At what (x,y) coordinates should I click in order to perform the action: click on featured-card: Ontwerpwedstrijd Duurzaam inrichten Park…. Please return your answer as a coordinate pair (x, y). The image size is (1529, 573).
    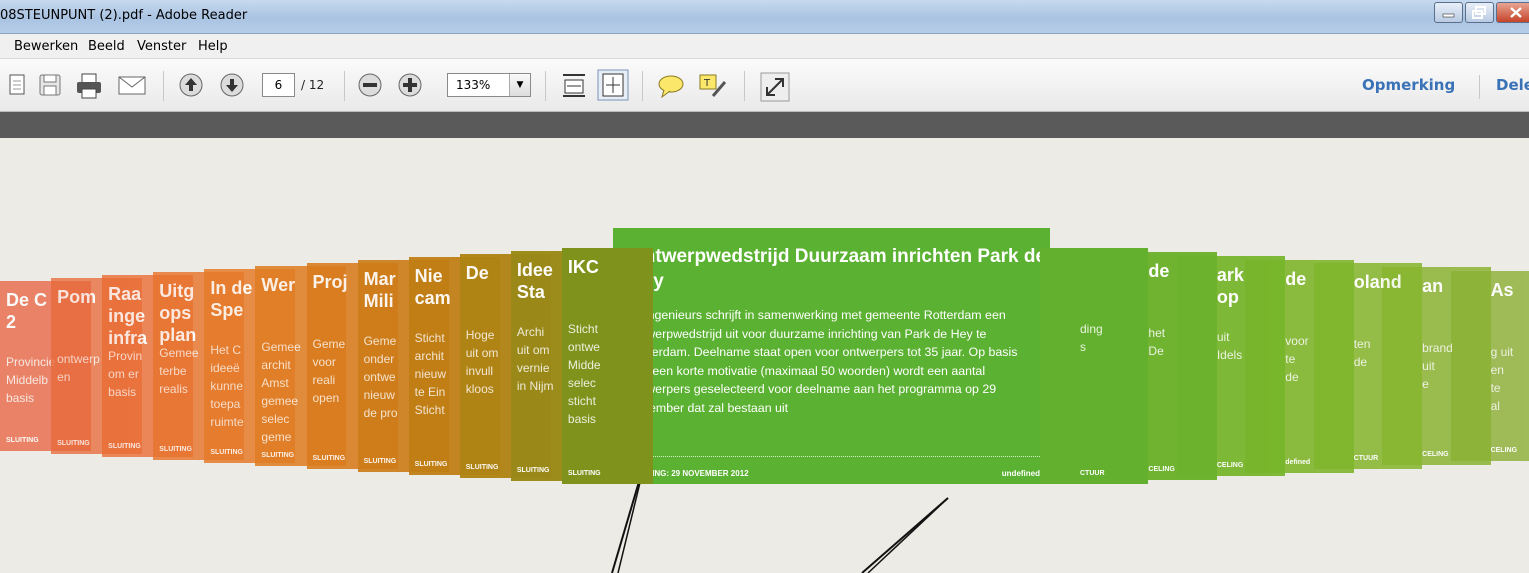
    Looking at the image, I should click on (831, 356).